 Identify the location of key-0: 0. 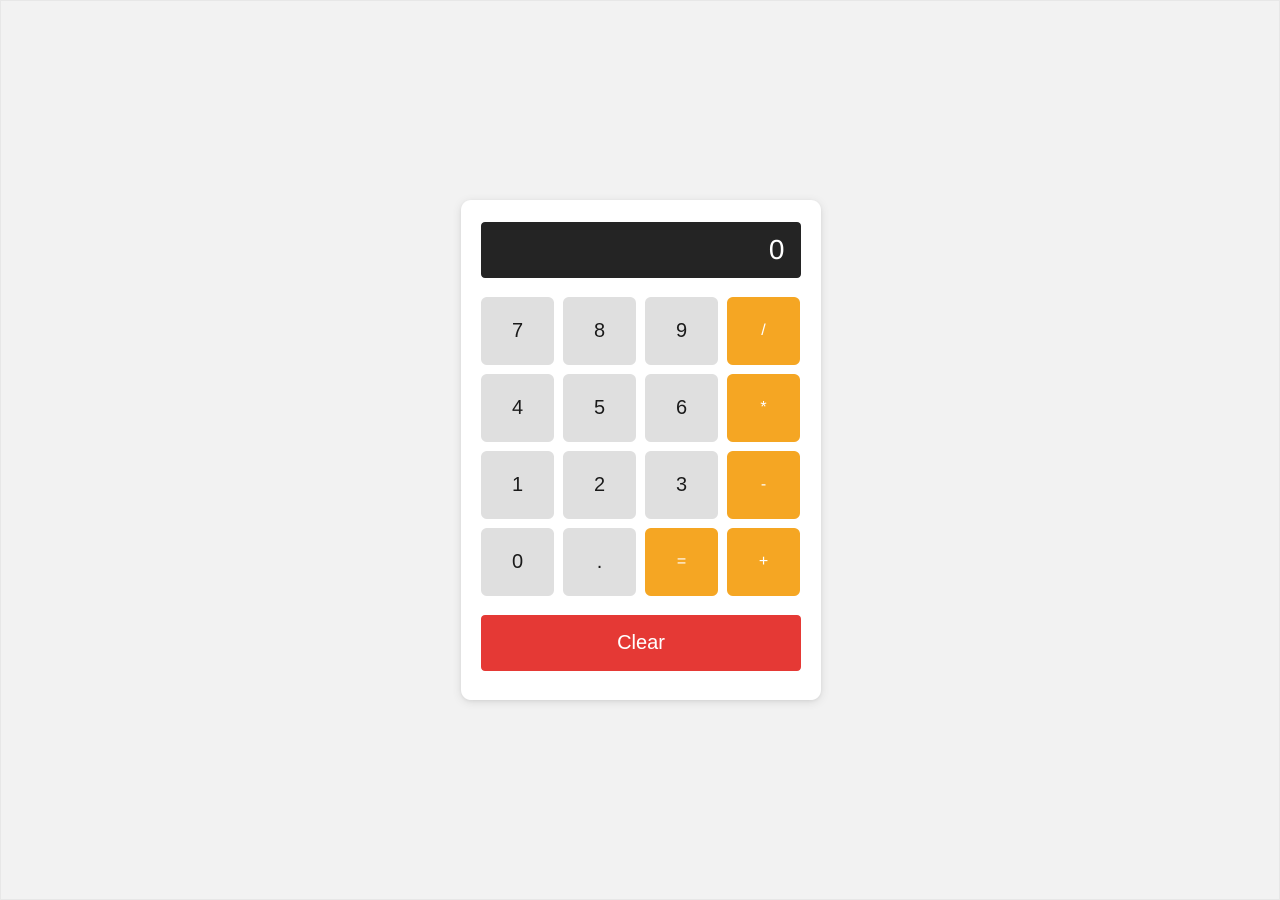
(517, 562).